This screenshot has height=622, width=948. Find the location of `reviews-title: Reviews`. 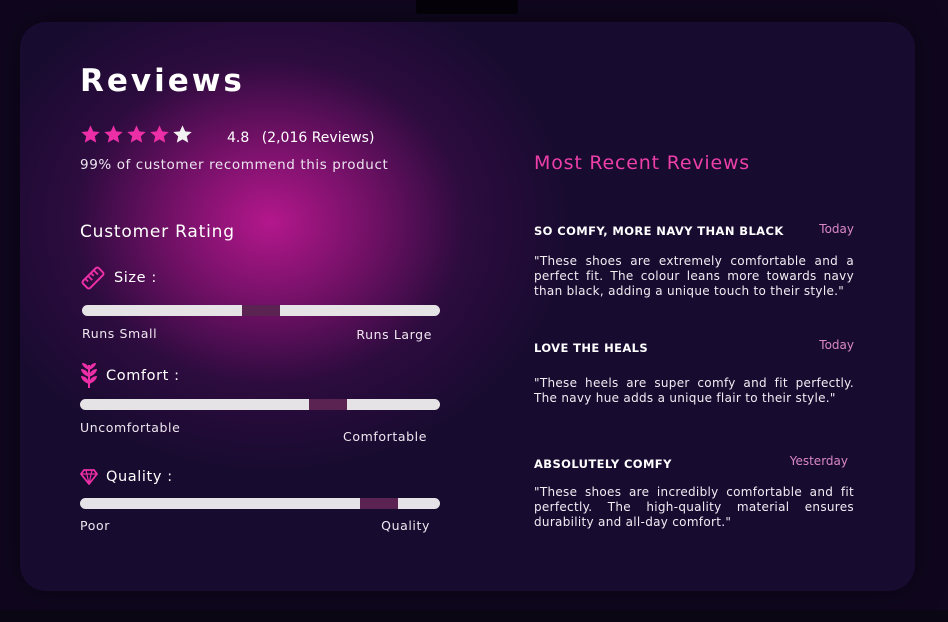

reviews-title: Reviews is located at coordinates (162, 81).